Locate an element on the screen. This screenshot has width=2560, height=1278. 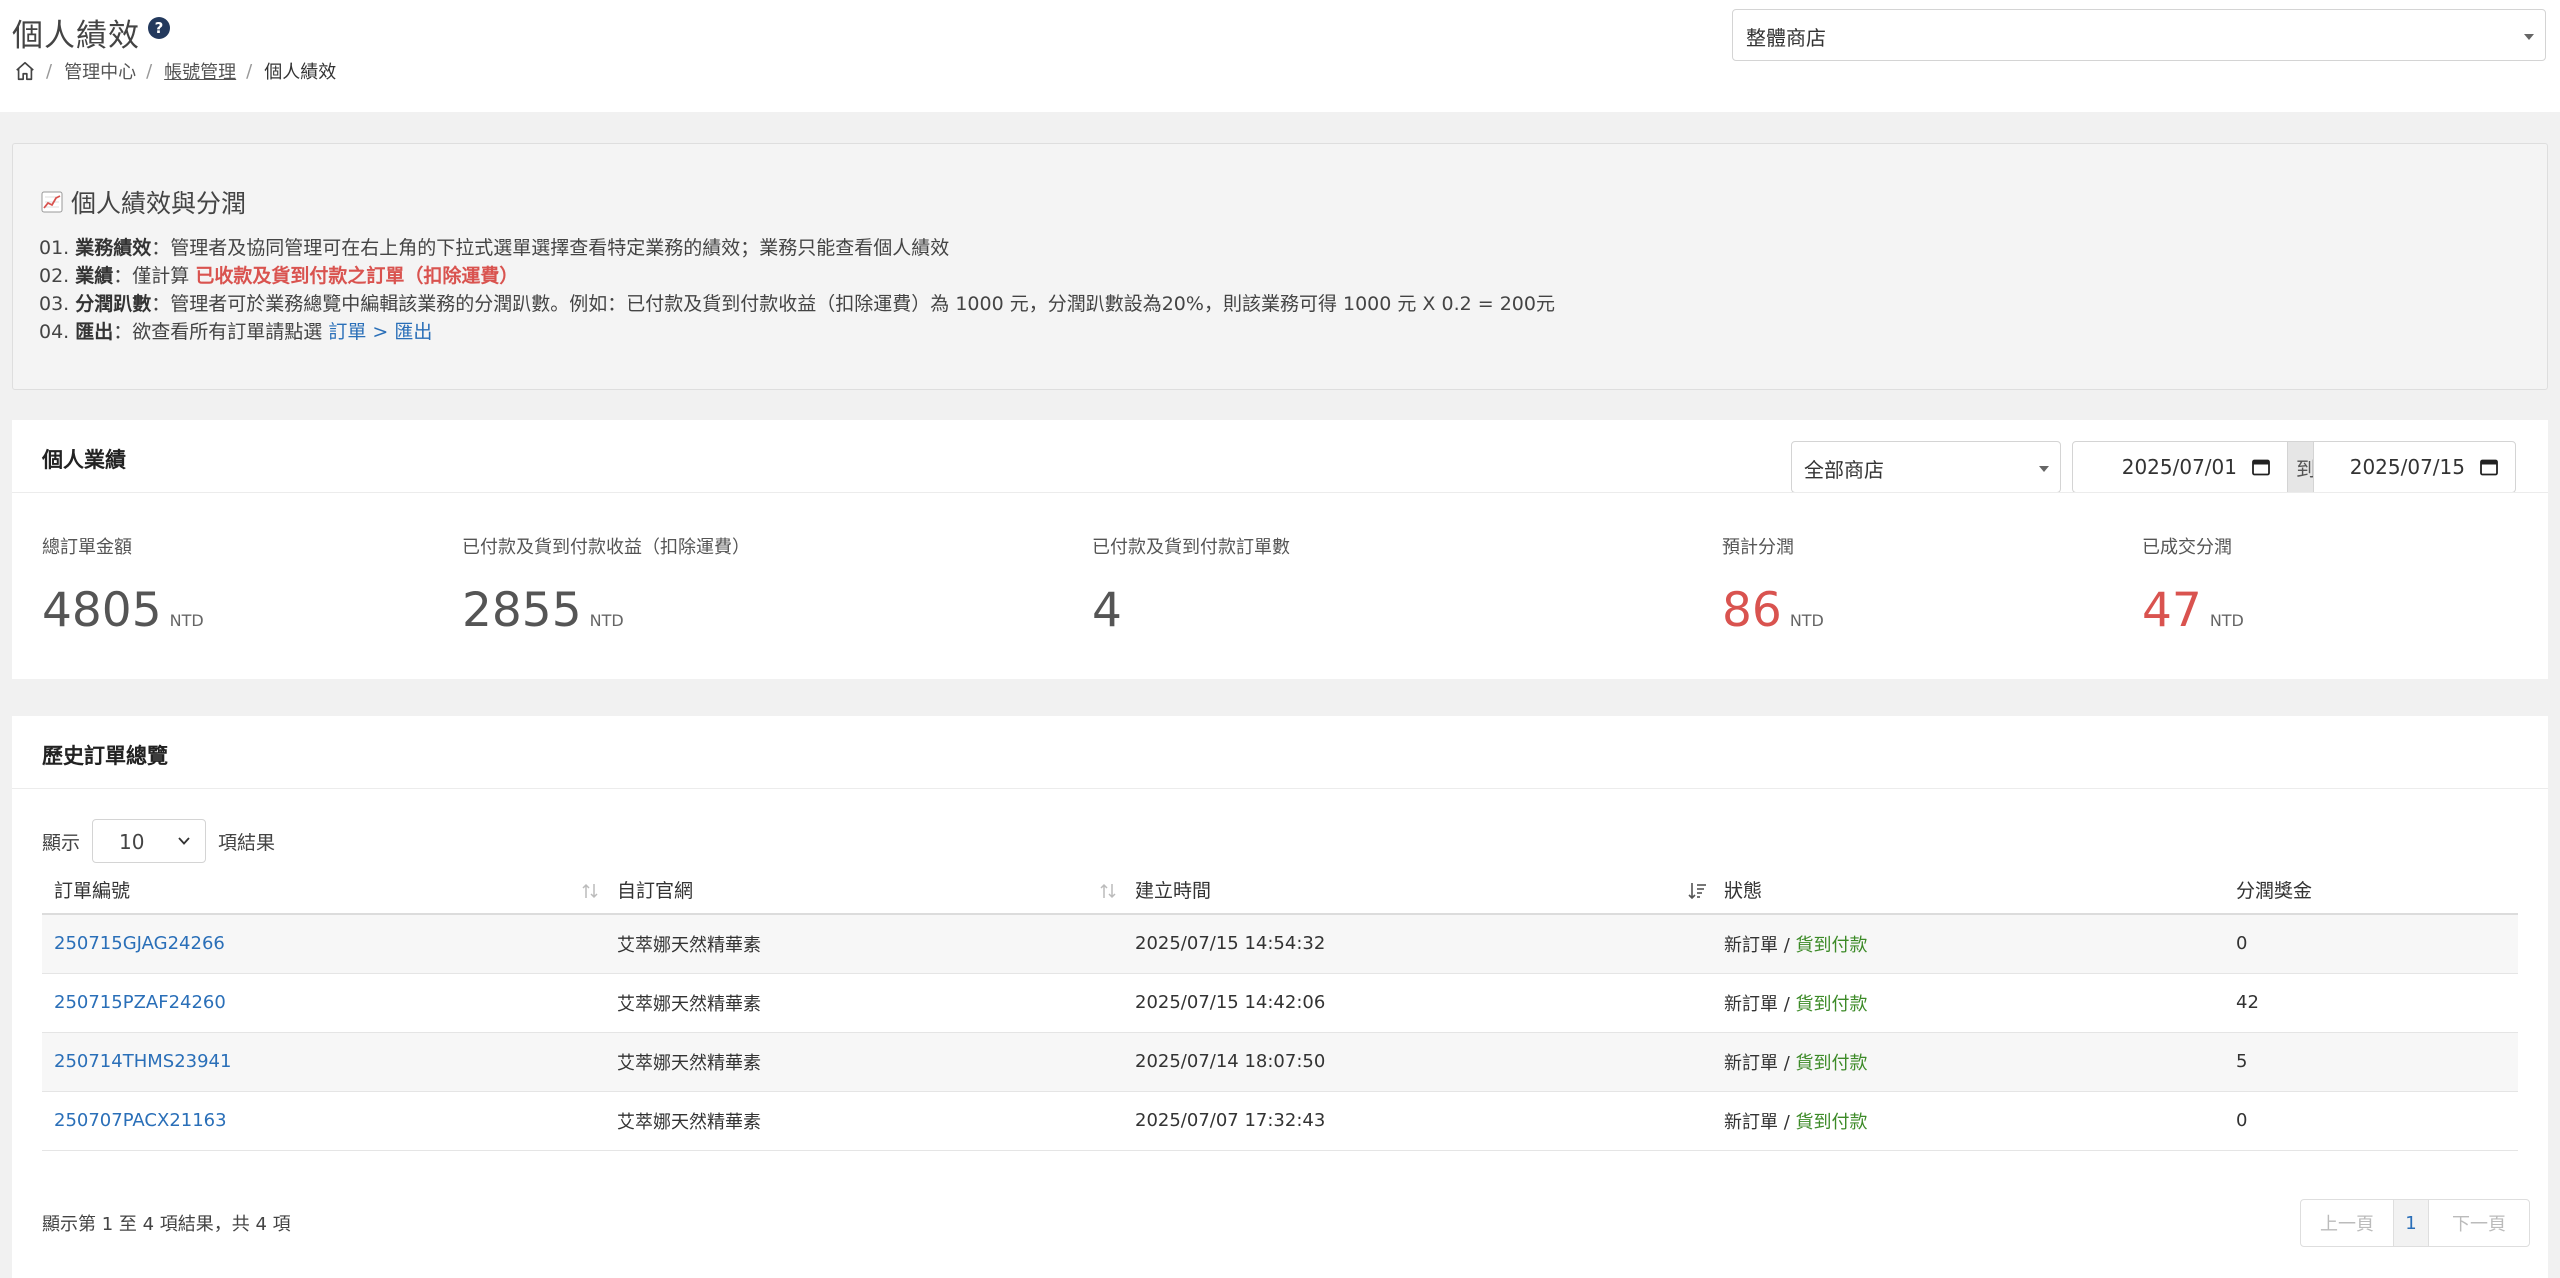
order-id-link: 250707PACX21163 is located at coordinates (140, 1120).